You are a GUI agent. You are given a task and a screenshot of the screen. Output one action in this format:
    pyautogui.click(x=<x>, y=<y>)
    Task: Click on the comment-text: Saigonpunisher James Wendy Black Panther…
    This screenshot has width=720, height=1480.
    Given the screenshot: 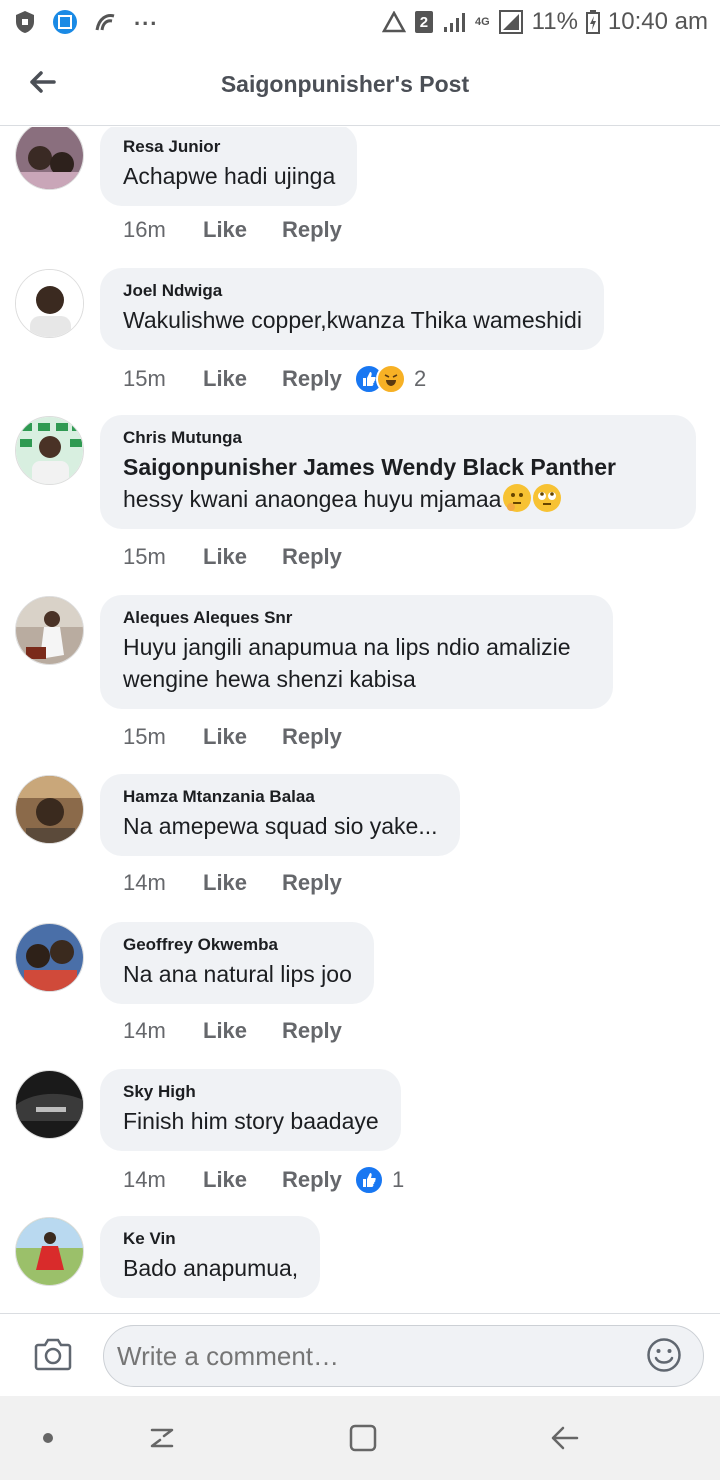 What is the action you would take?
    pyautogui.click(x=398, y=483)
    